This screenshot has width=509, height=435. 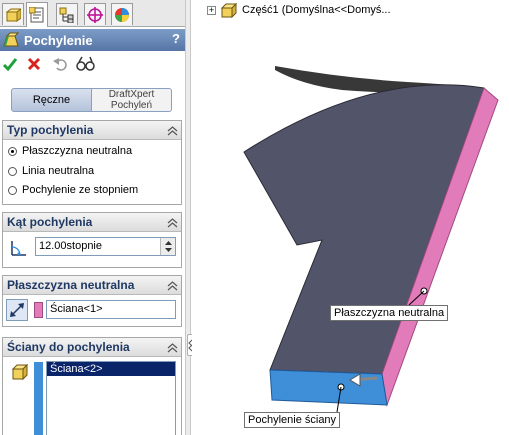 I want to click on manual-mode-button: Ręczne, so click(x=51, y=100).